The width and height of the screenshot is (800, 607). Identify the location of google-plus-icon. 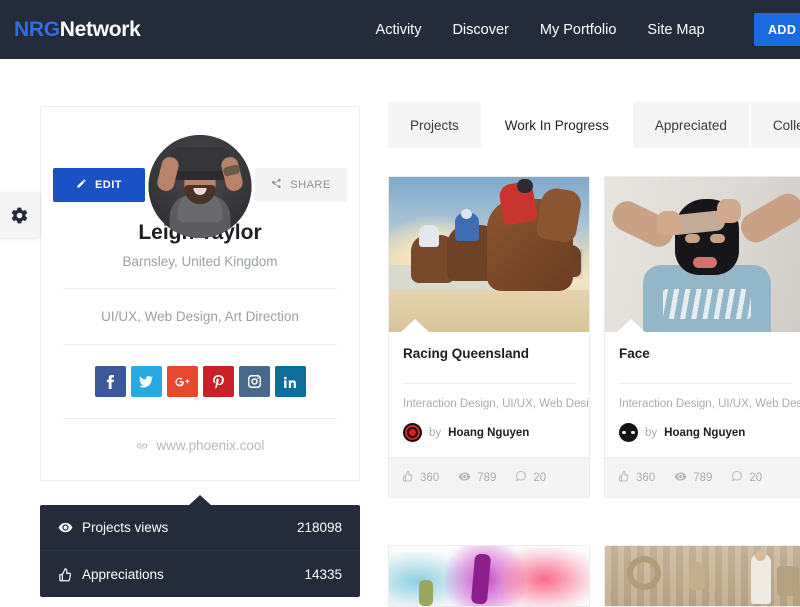
(182, 381).